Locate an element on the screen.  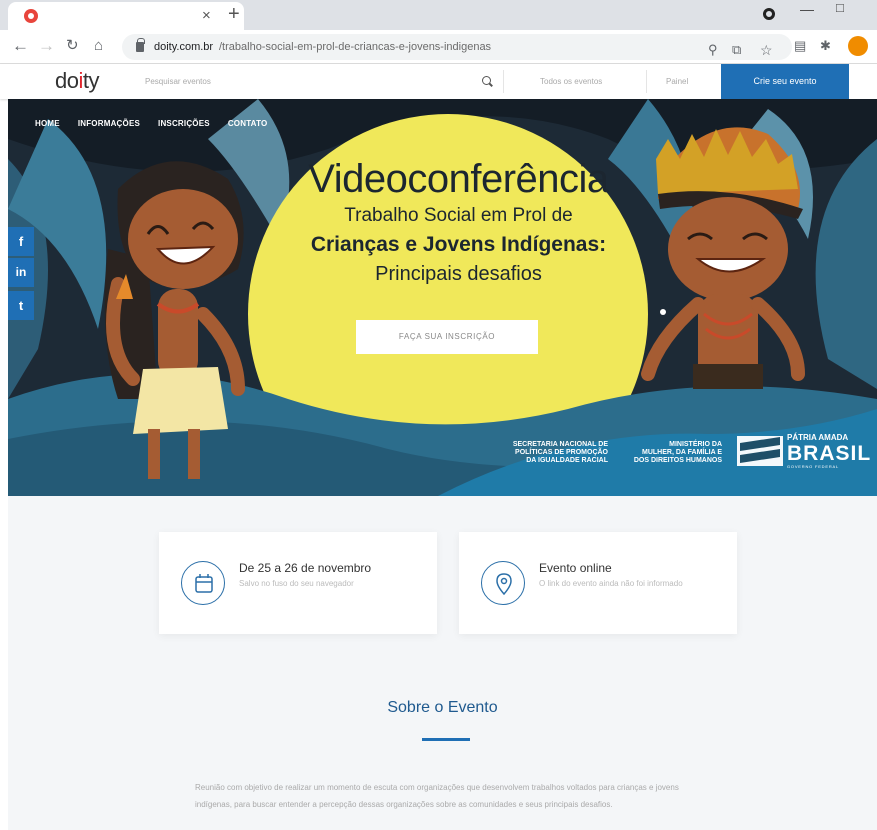
profile-avatar is located at coordinates (858, 46).